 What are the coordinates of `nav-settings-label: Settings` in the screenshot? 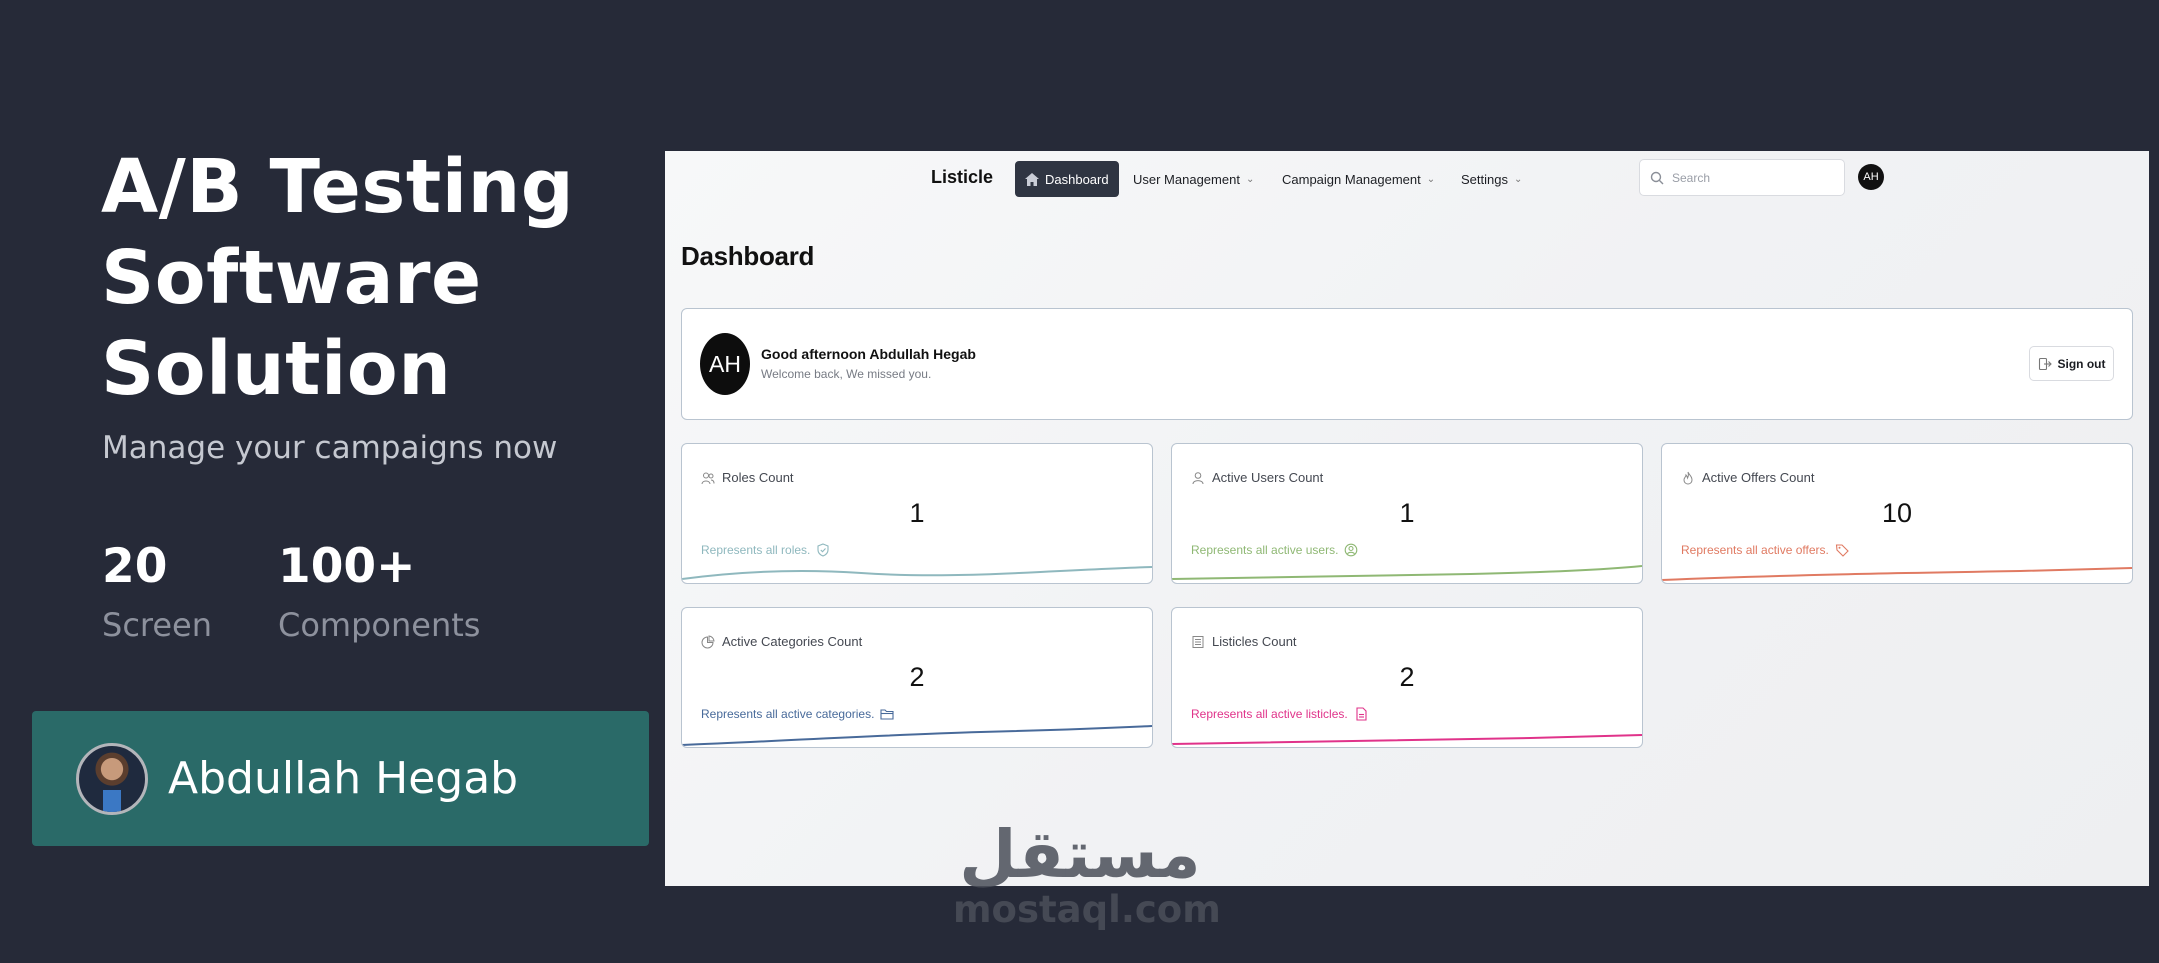 It's located at (1484, 179).